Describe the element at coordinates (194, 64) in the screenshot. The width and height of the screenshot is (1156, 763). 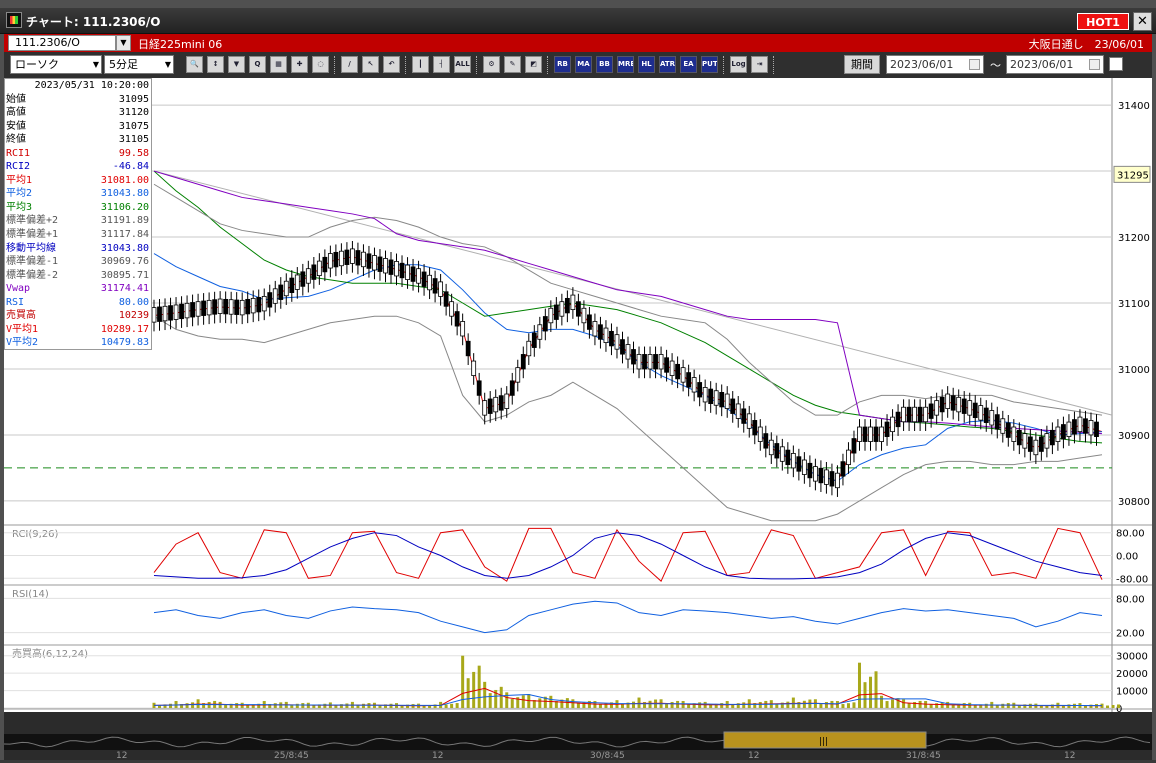
I see `zoom-button: 🔍` at that location.